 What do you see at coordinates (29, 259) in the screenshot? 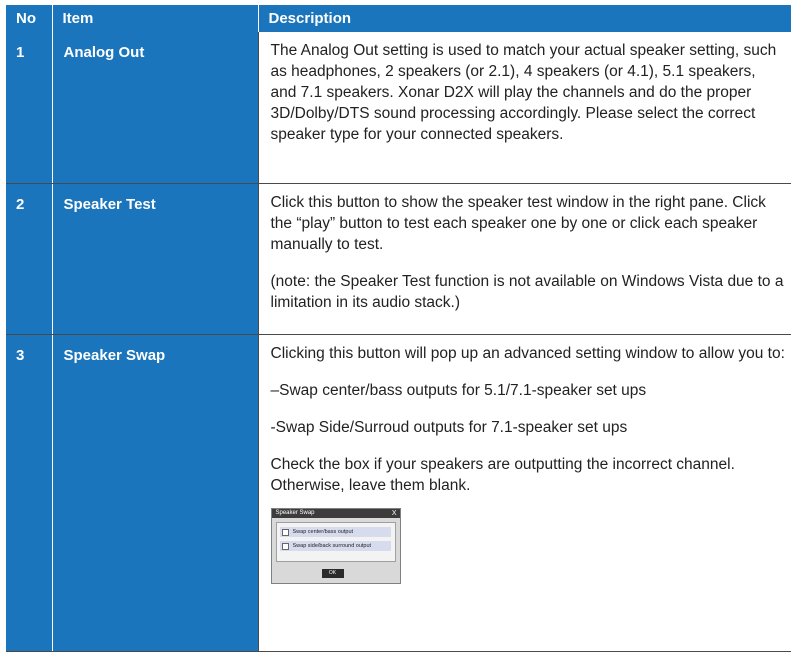
I see `row-number: 2` at bounding box center [29, 259].